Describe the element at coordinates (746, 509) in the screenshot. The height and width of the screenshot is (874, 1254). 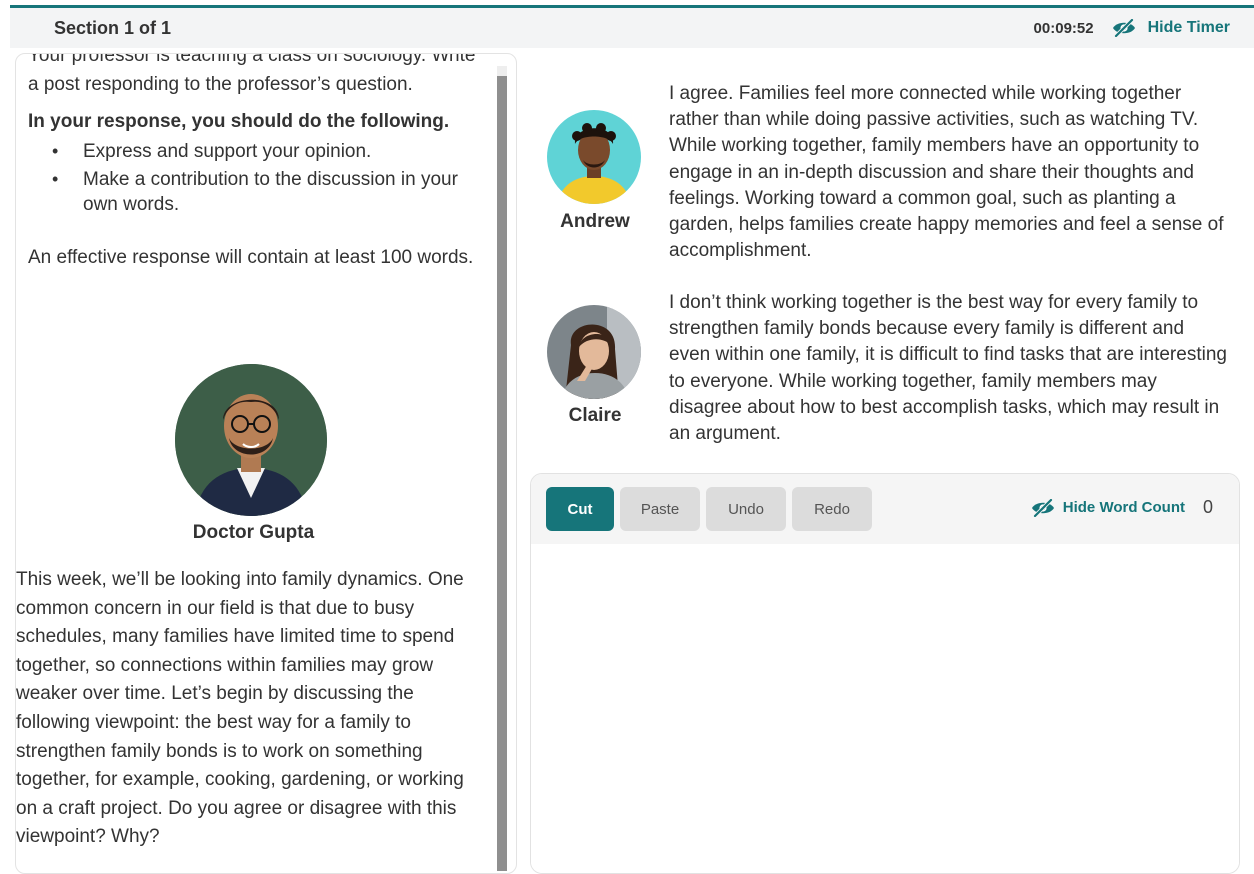
I see `undo-button: Undo` at that location.